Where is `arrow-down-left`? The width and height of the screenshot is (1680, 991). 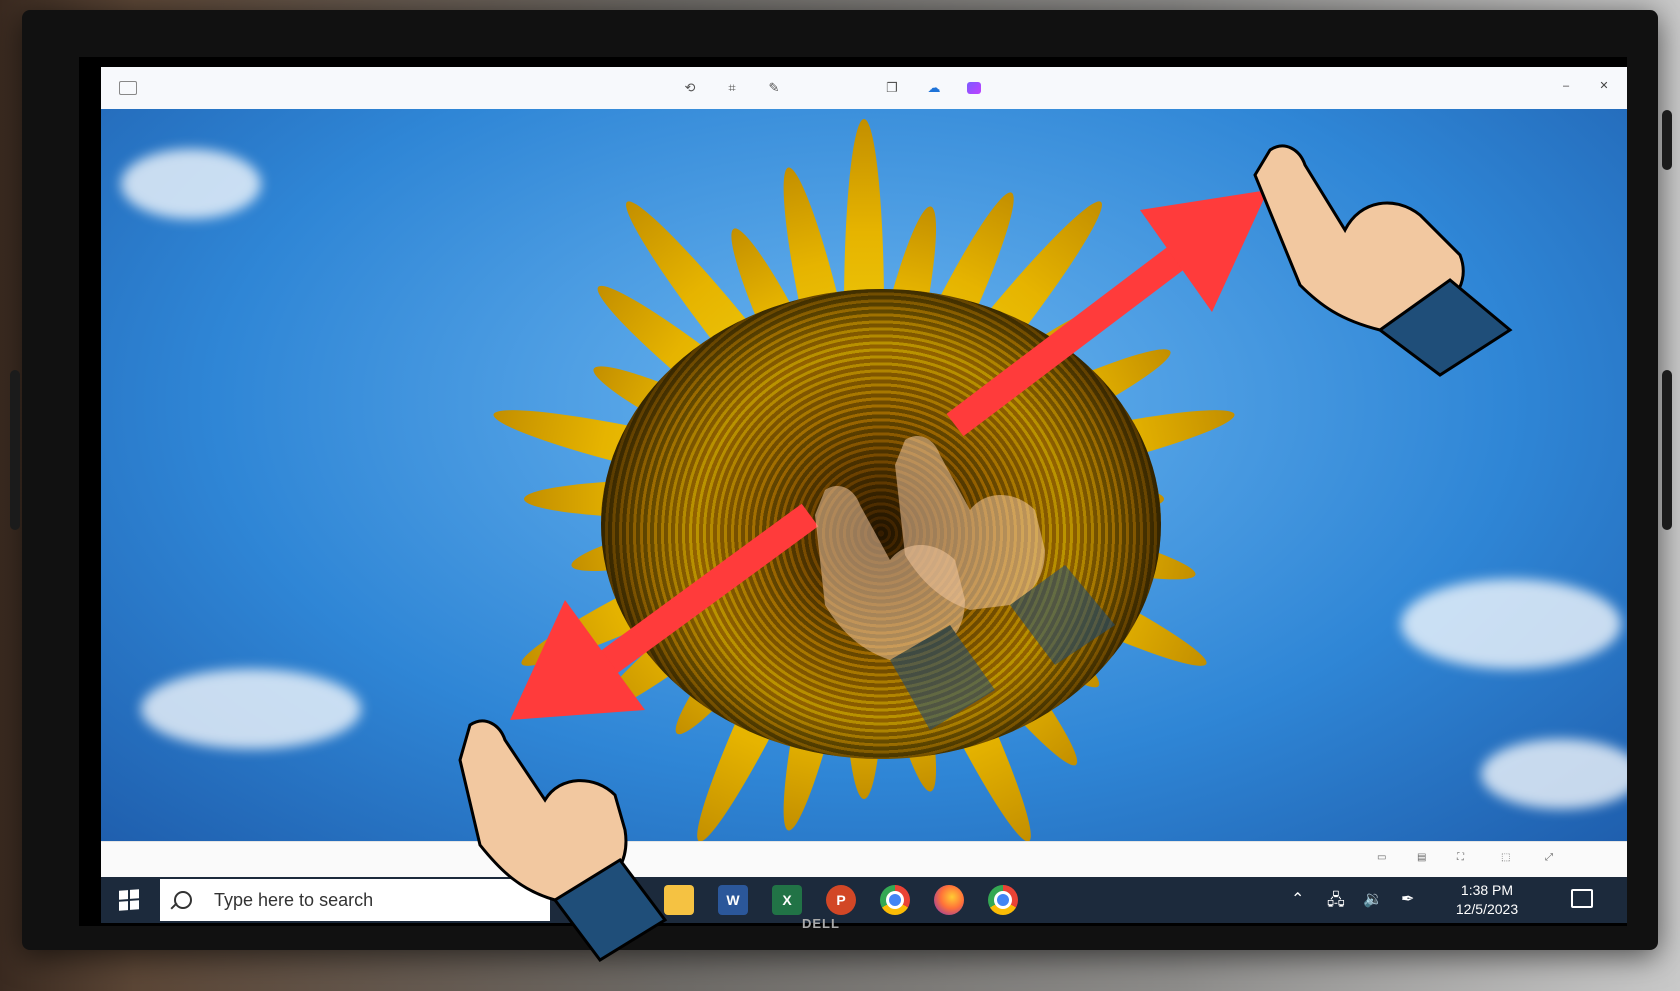
arrow-down-left is located at coordinates (664, 611).